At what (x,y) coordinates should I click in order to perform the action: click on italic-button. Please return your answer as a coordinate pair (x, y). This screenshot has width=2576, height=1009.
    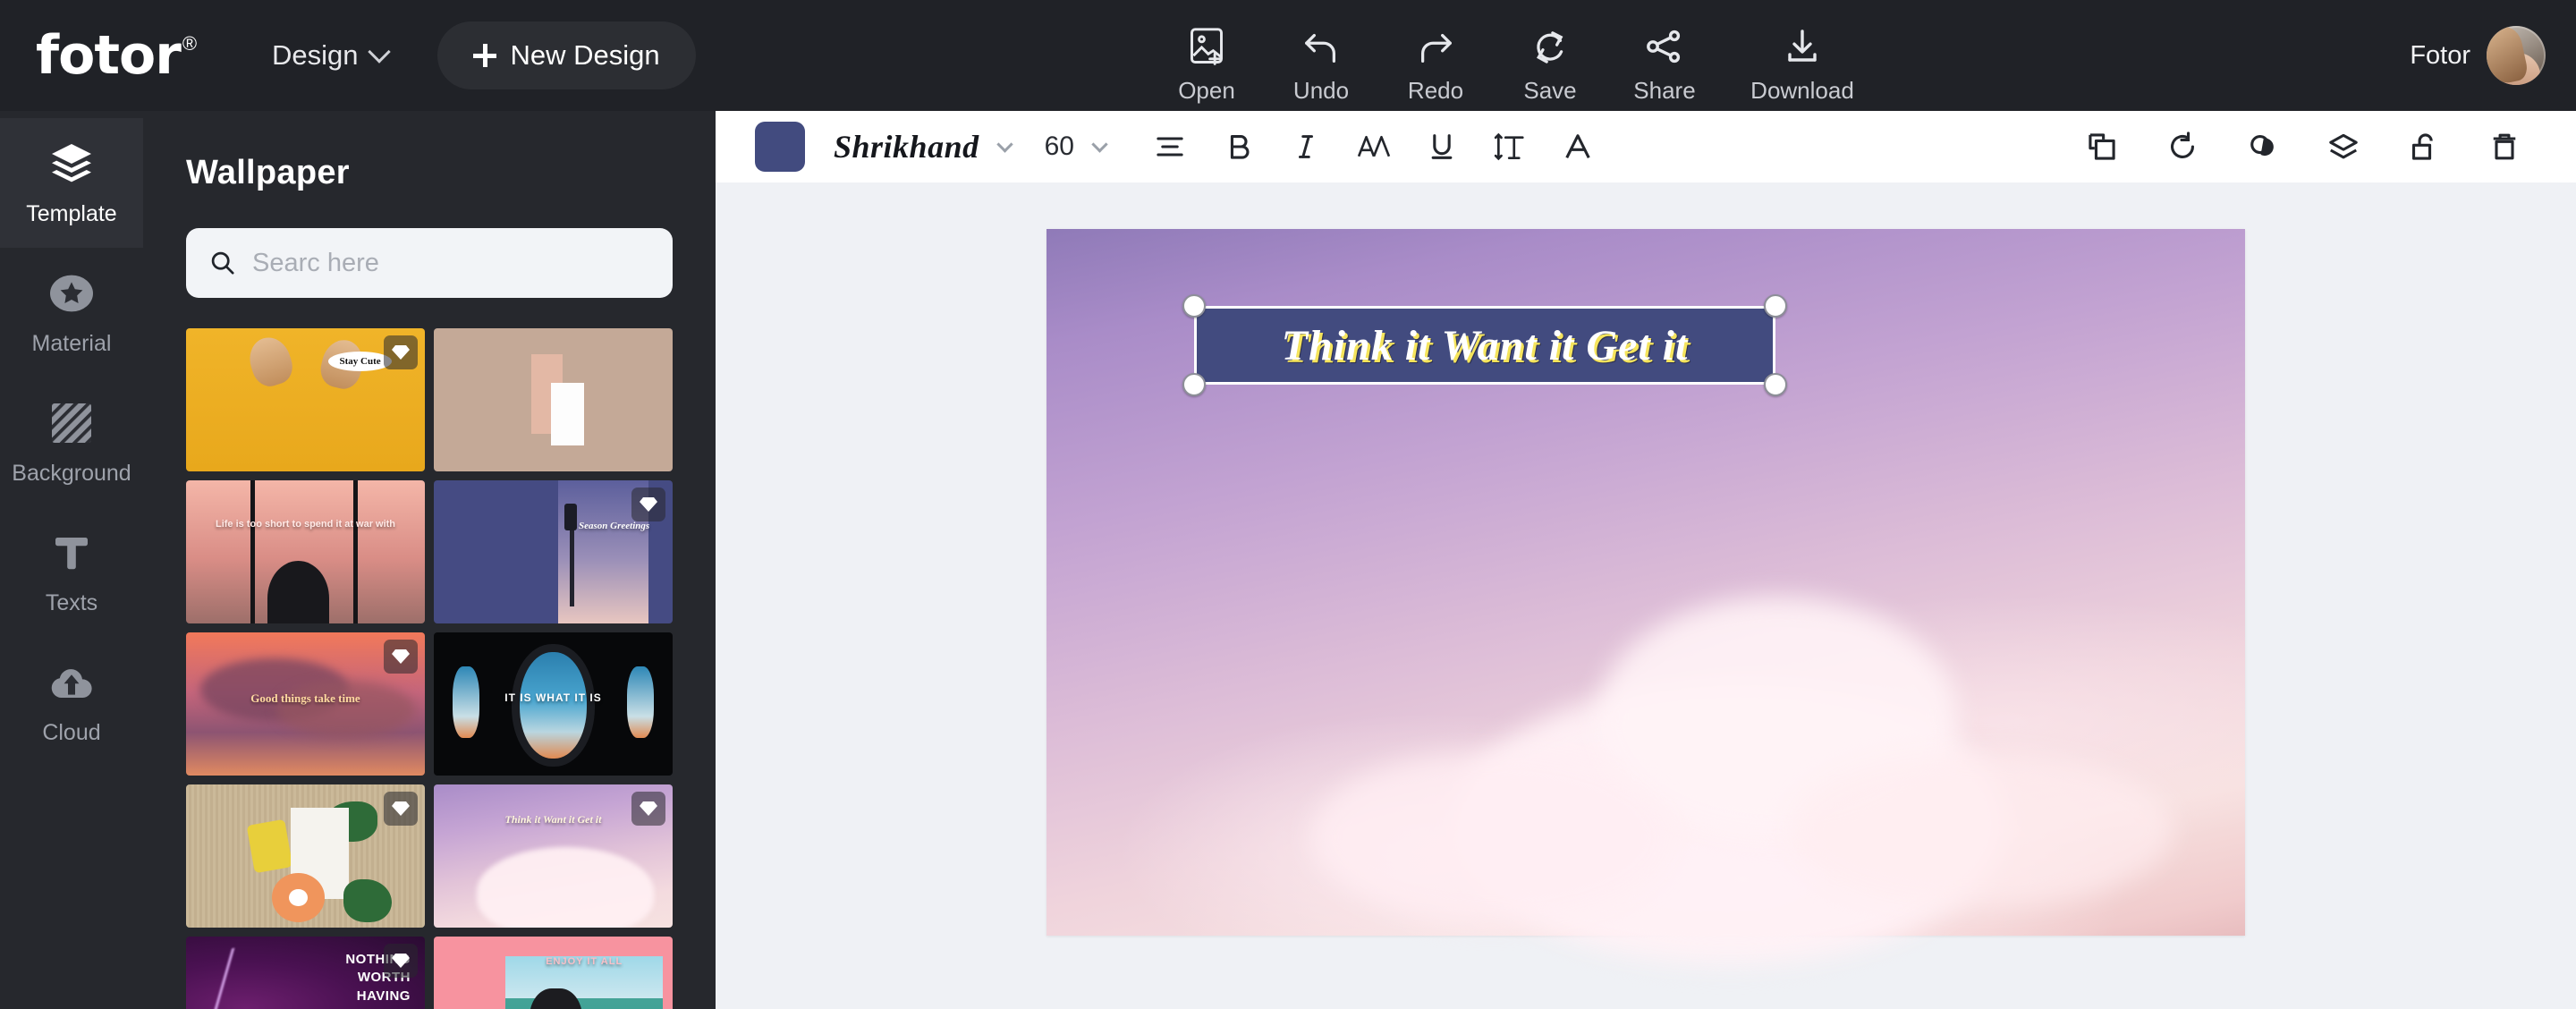
    Looking at the image, I should click on (1306, 146).